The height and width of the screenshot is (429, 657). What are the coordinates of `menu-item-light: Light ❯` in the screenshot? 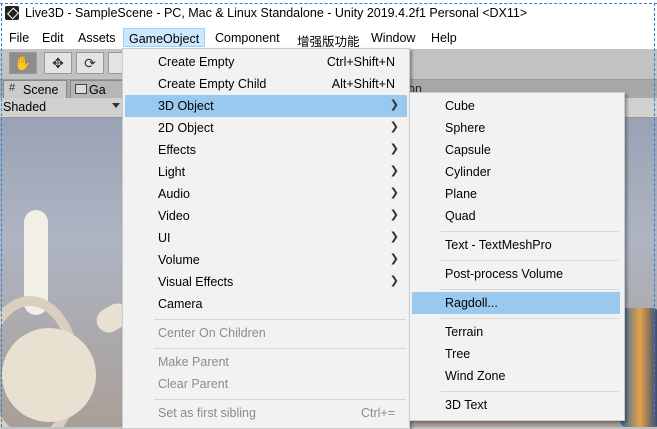 It's located at (266, 172).